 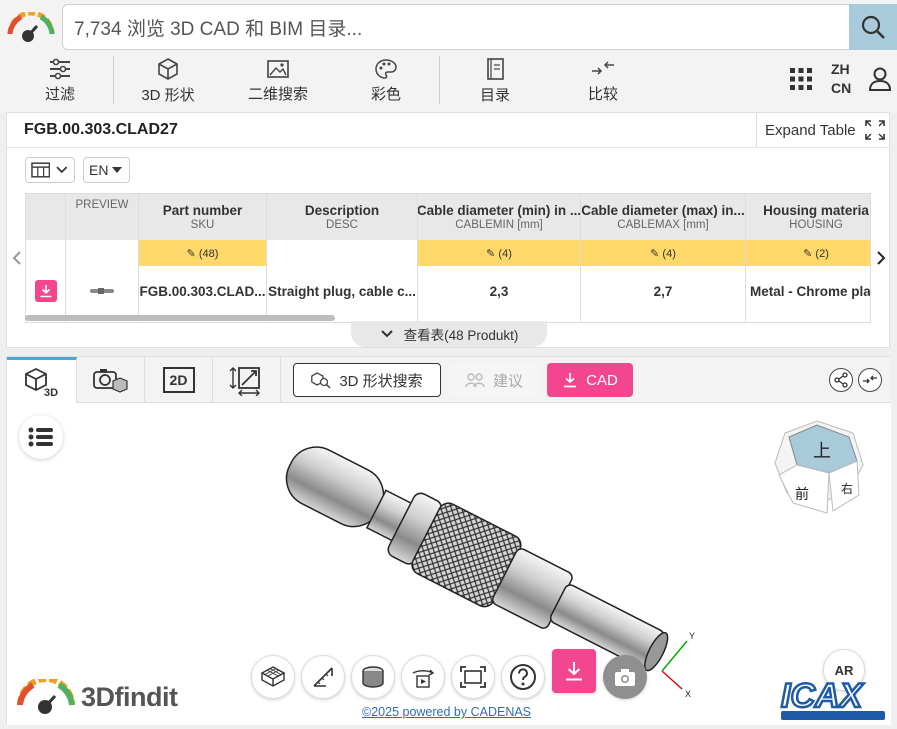 What do you see at coordinates (663, 291) in the screenshot?
I see `table-cell: 2,7` at bounding box center [663, 291].